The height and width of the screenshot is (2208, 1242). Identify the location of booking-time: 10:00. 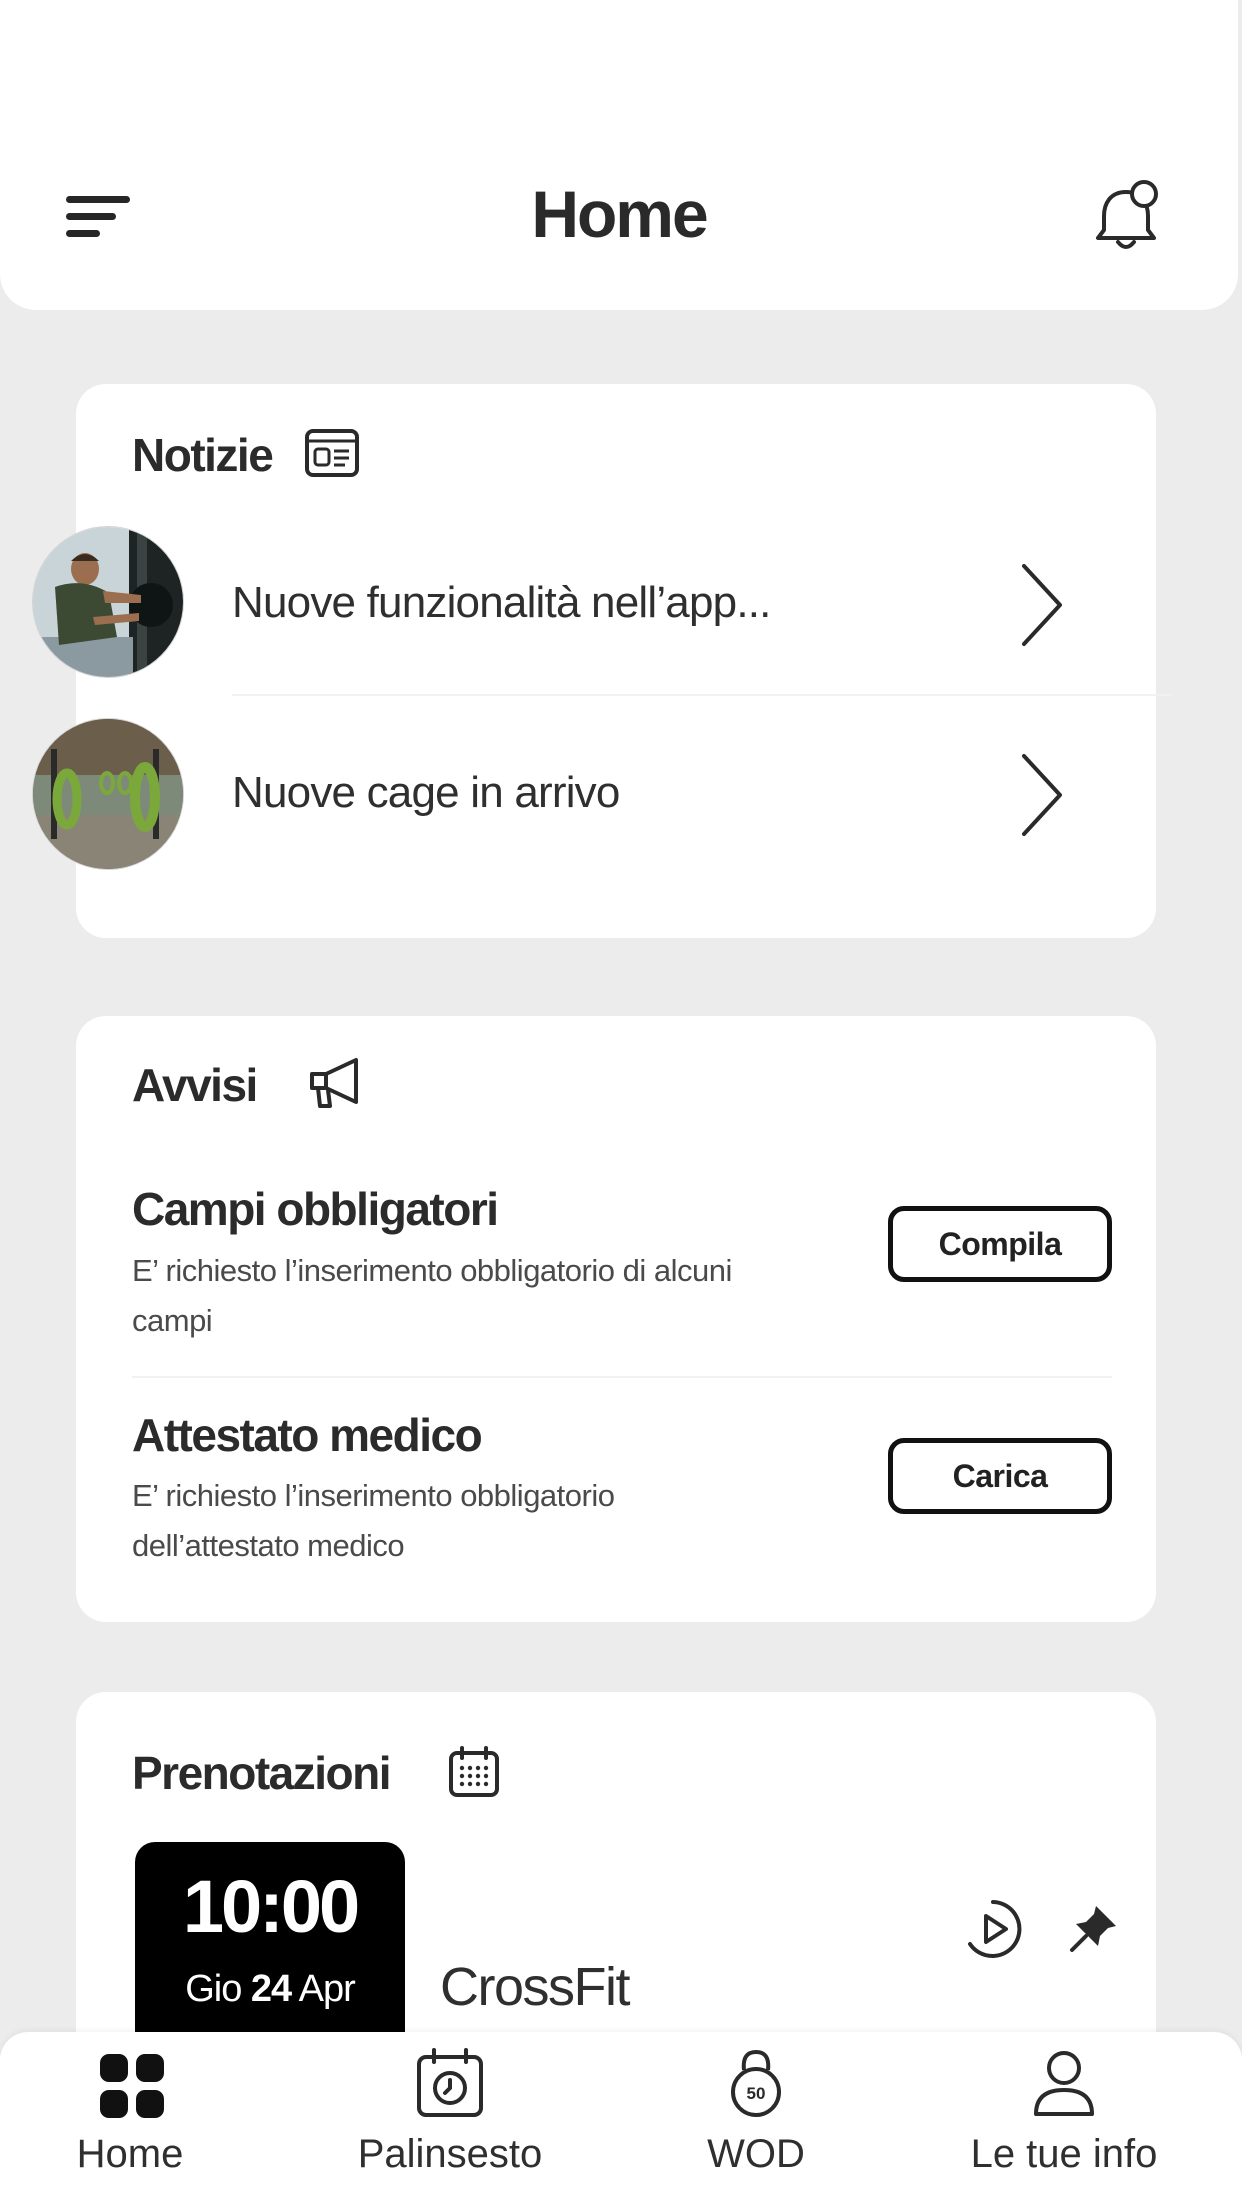
(271, 1906).